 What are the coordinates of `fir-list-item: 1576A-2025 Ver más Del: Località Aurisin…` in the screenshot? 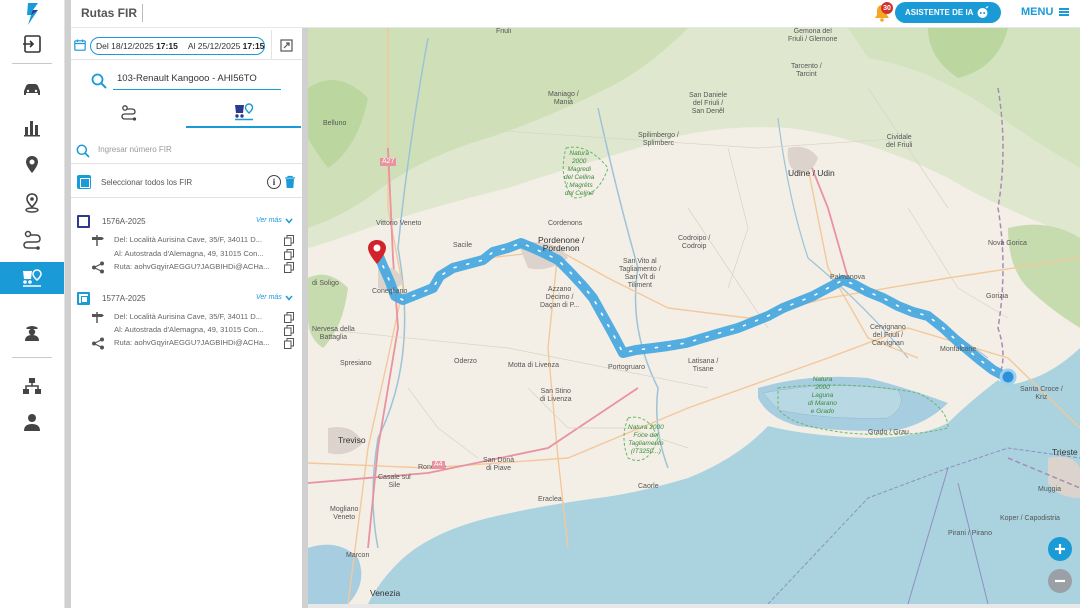 It's located at (186, 245).